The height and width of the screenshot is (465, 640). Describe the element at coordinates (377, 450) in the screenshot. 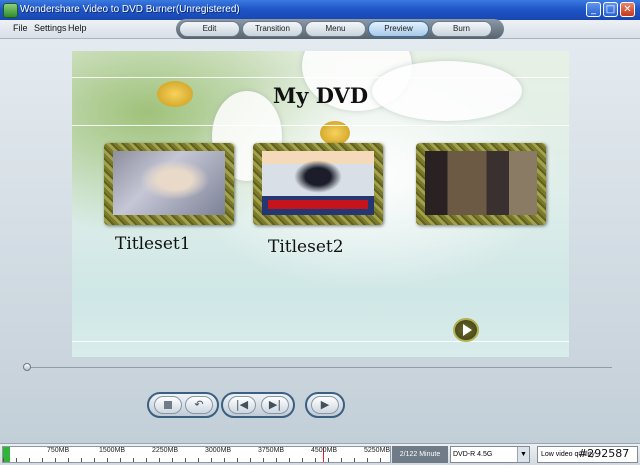

I see `capacity-tick: 5250MB` at that location.